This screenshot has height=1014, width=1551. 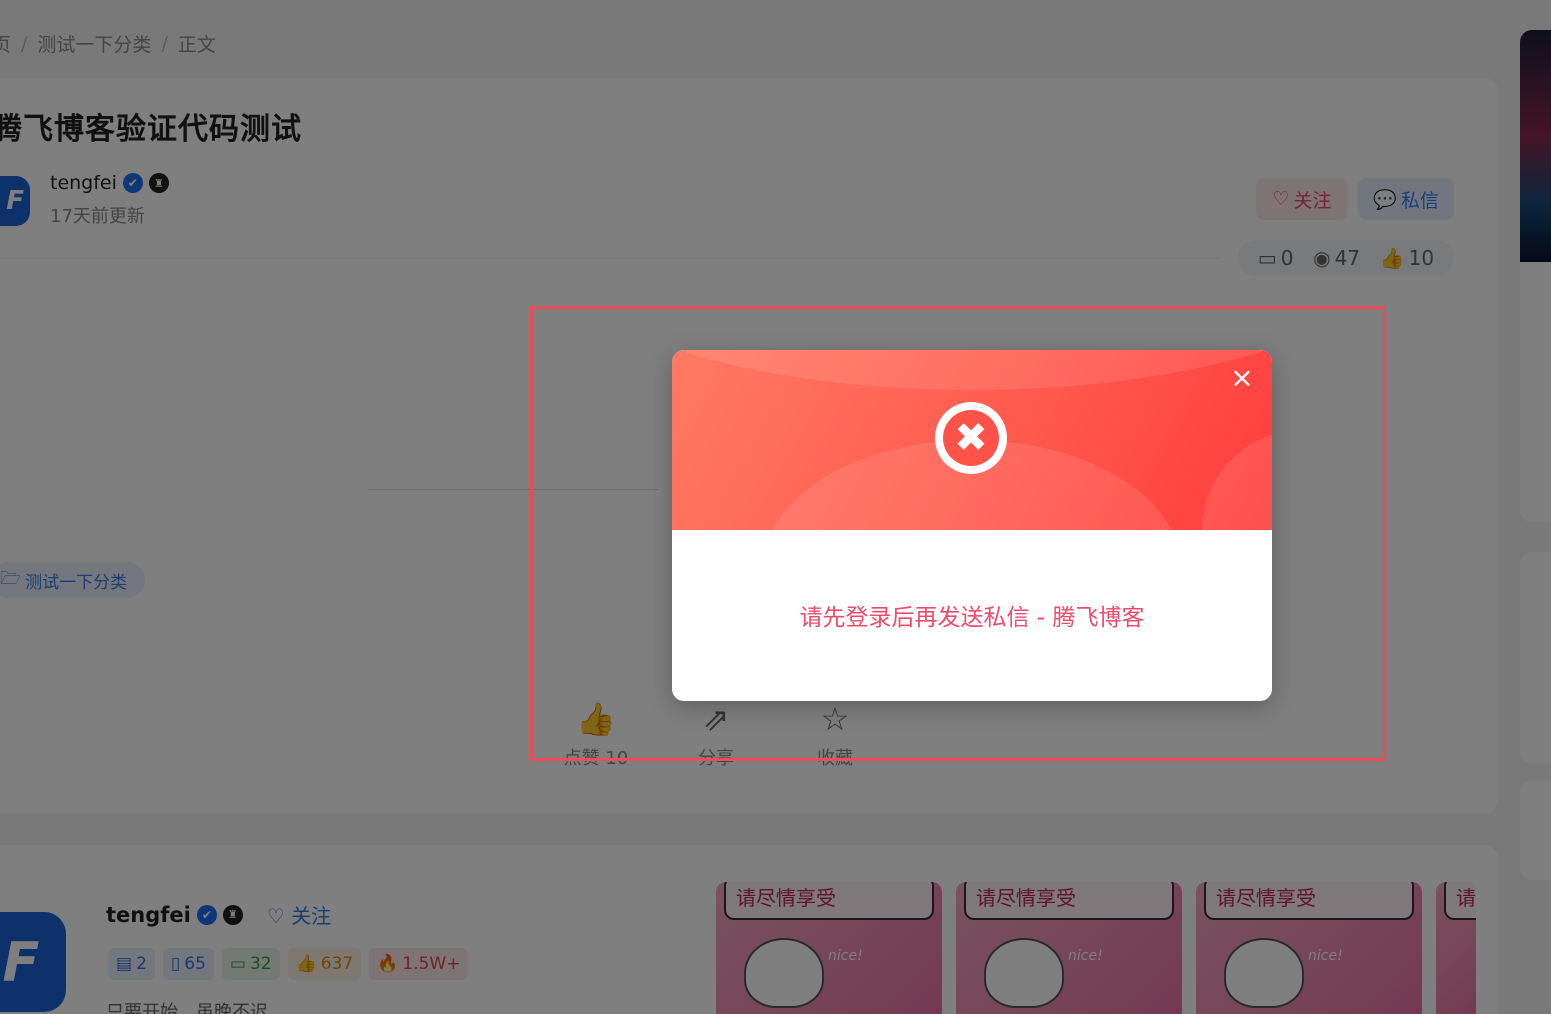 I want to click on error-icon: ✖, so click(x=971, y=438).